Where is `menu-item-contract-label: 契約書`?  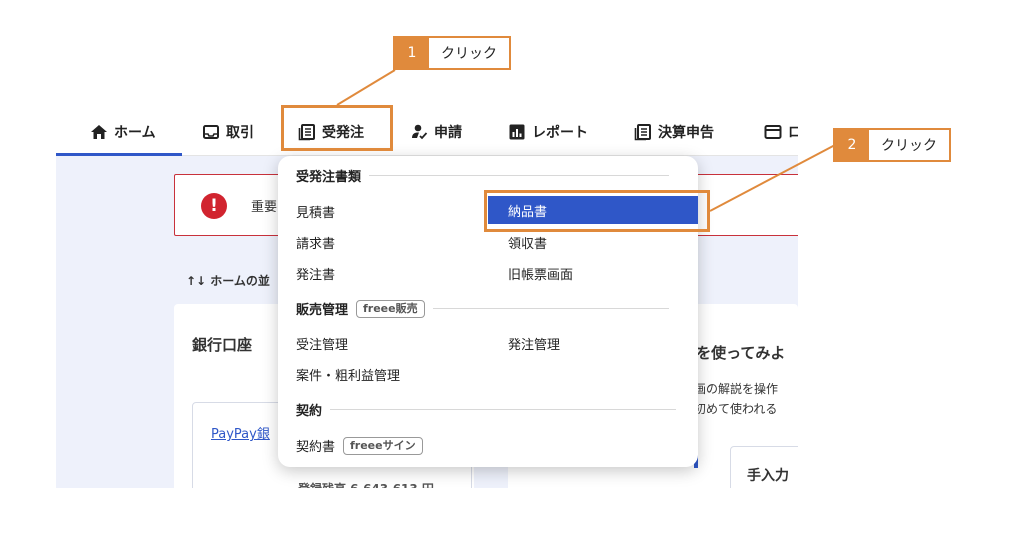
menu-item-contract-label: 契約書 is located at coordinates (316, 447).